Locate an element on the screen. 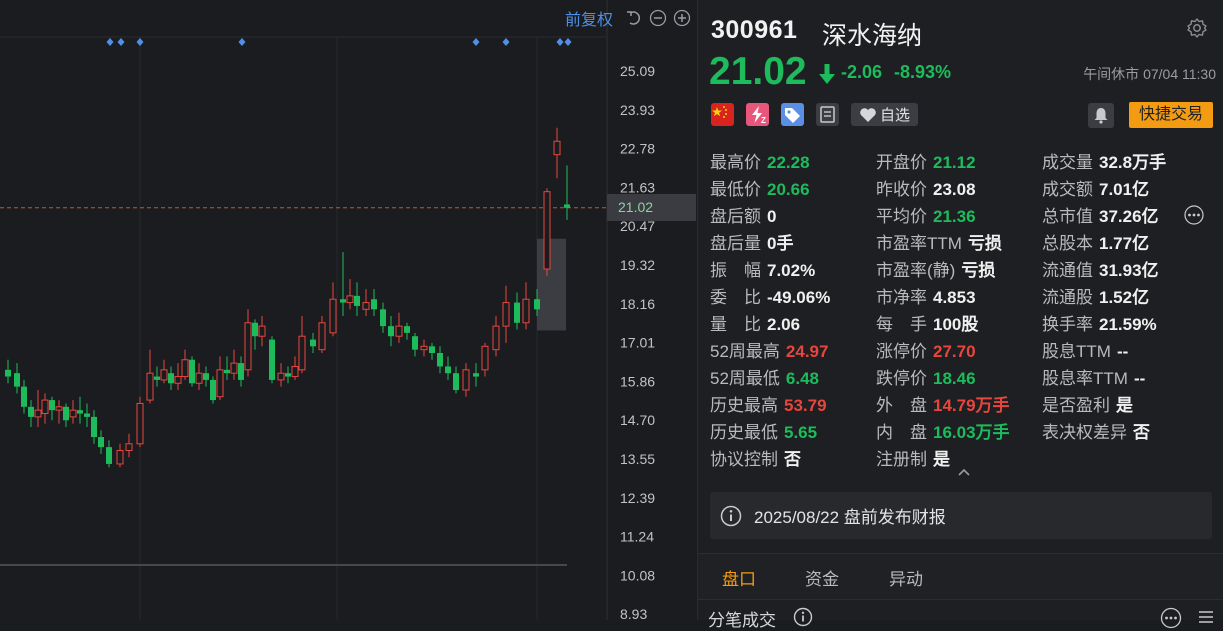 The width and height of the screenshot is (1223, 631). collapse-chevron-icon is located at coordinates (964, 472).